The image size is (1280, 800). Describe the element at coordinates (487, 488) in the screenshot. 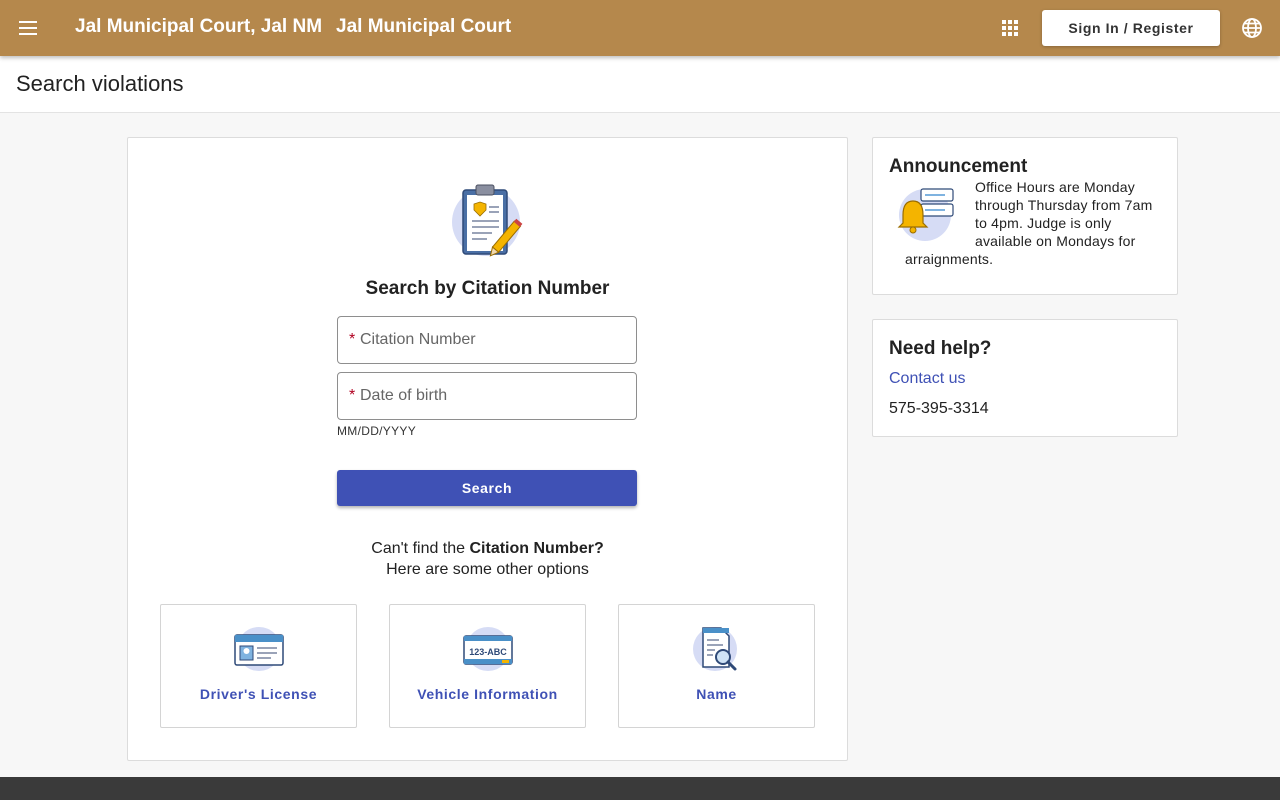

I see `search-button: Search` at that location.